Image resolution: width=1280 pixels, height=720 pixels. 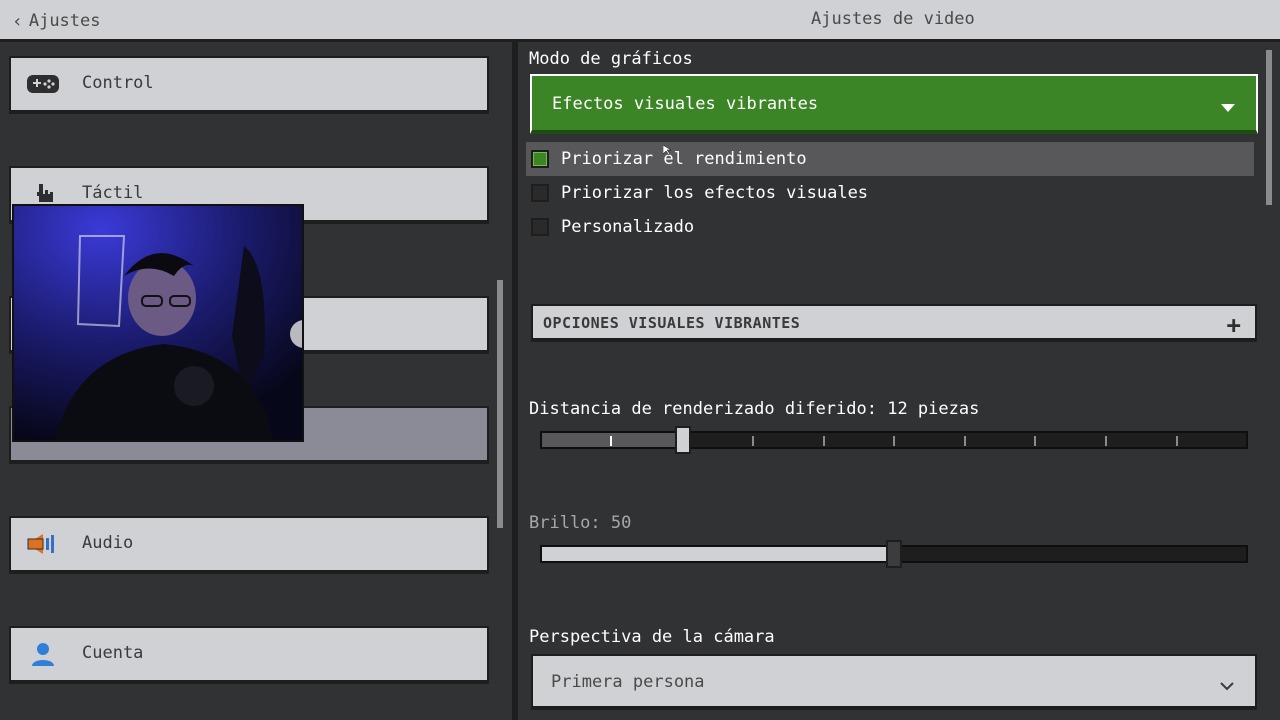 I want to click on page-title: Ajustes de video, so click(x=893, y=19).